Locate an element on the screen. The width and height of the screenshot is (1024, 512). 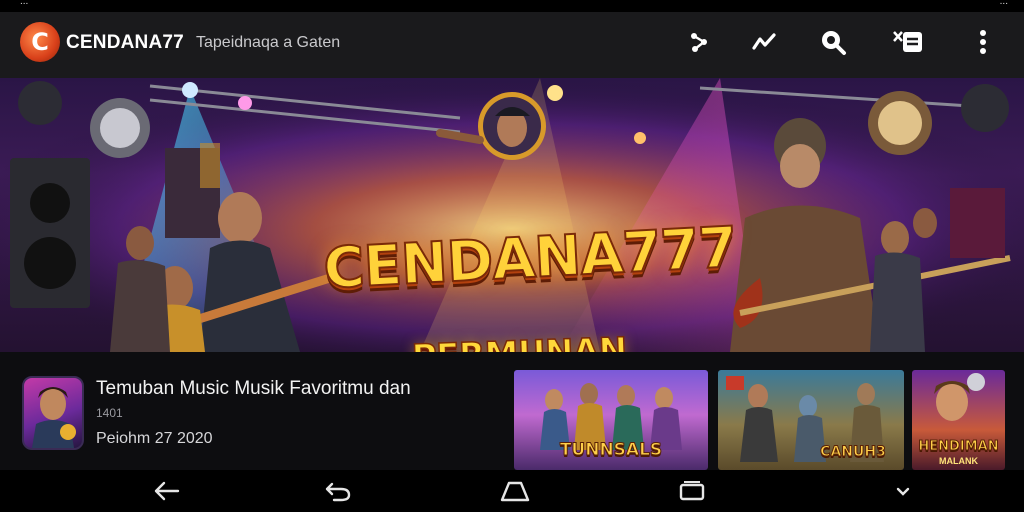
search-icon is located at coordinates (834, 43).